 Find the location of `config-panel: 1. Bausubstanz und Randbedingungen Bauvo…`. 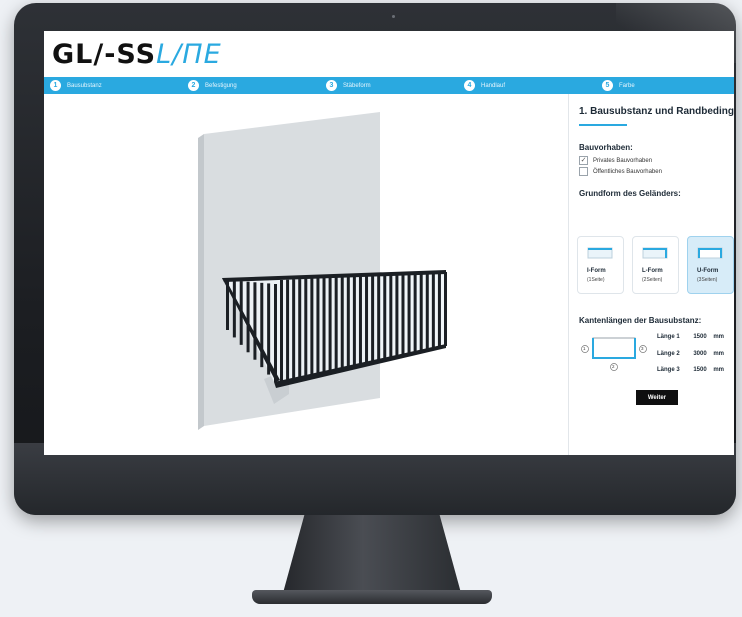

config-panel: 1. Bausubstanz und Randbedingungen Bauvo… is located at coordinates (651, 274).